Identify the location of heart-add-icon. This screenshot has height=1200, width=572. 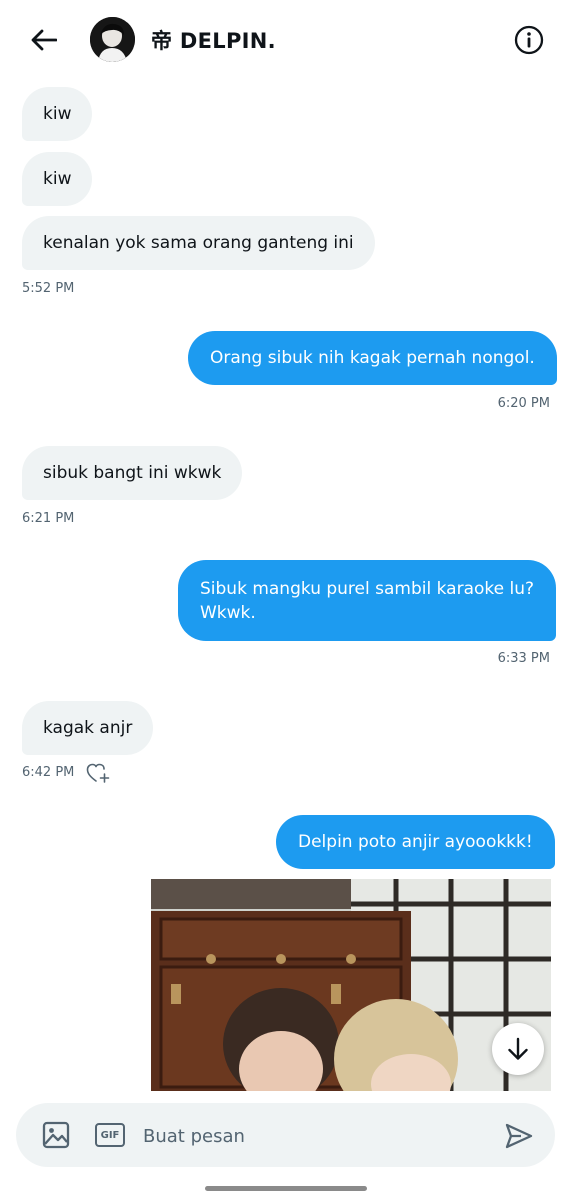
(98, 773).